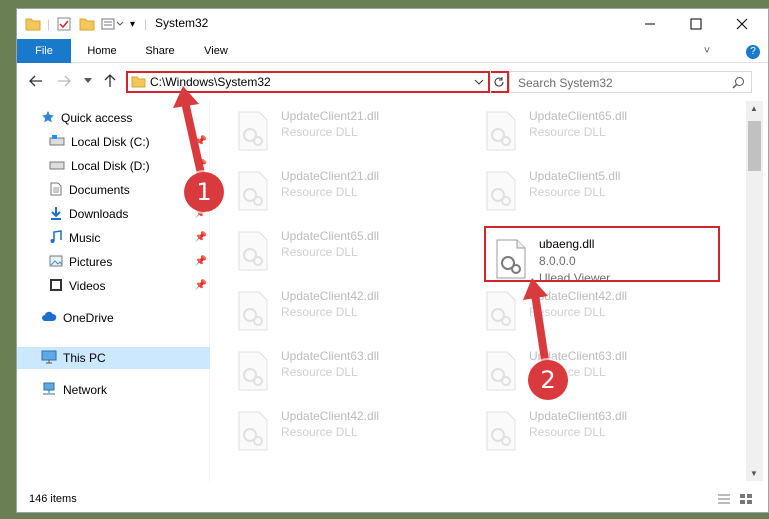 This screenshot has height=519, width=769. I want to click on step-badge-1: 1, so click(204, 192).